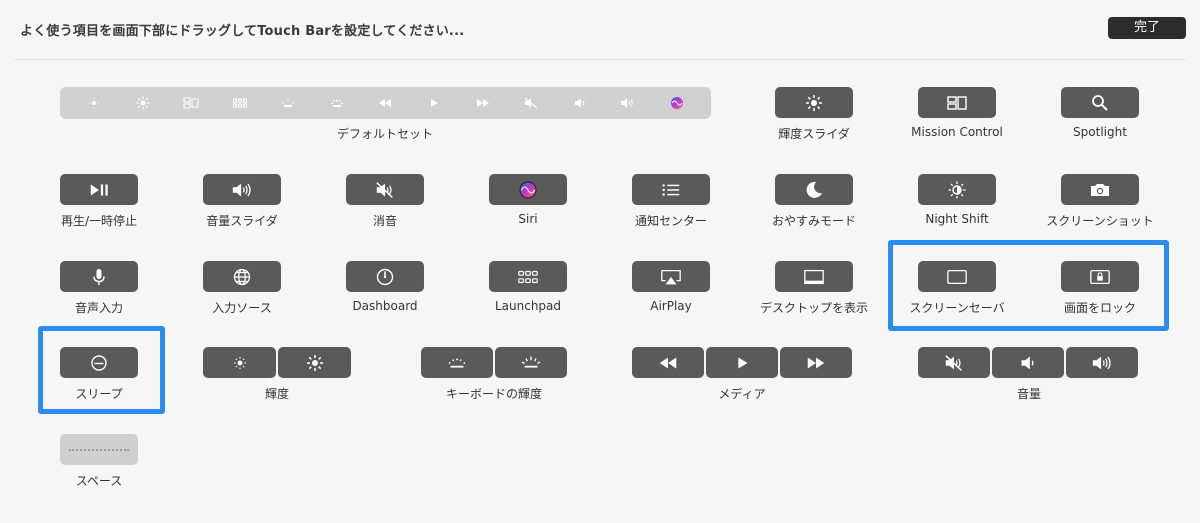 The width and height of the screenshot is (1200, 523). I want to click on mission-control-button, so click(957, 102).